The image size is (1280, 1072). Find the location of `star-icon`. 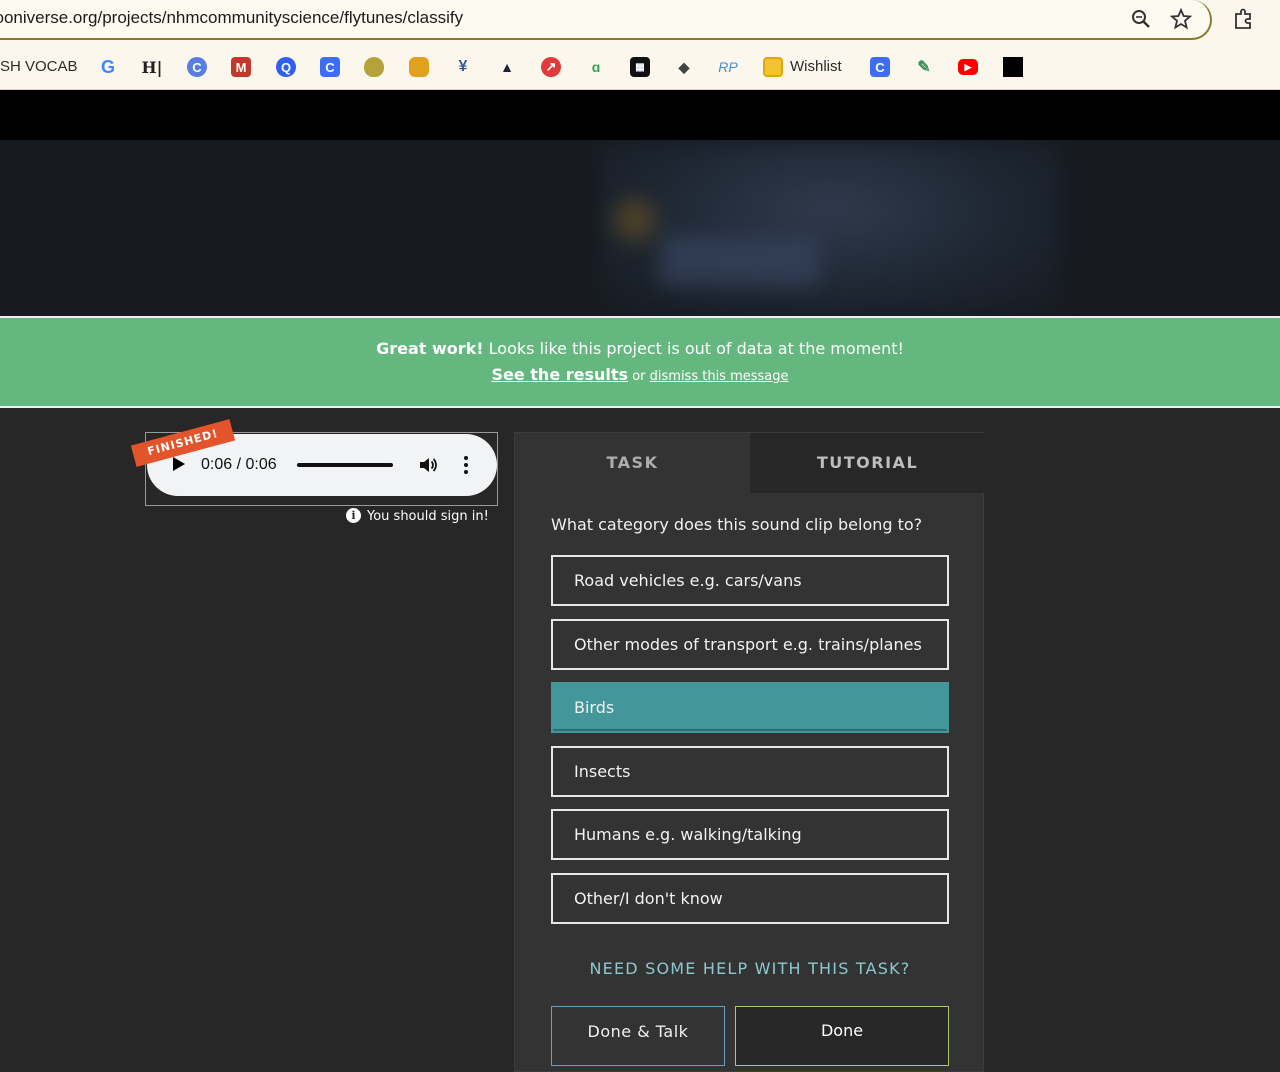

star-icon is located at coordinates (1181, 19).